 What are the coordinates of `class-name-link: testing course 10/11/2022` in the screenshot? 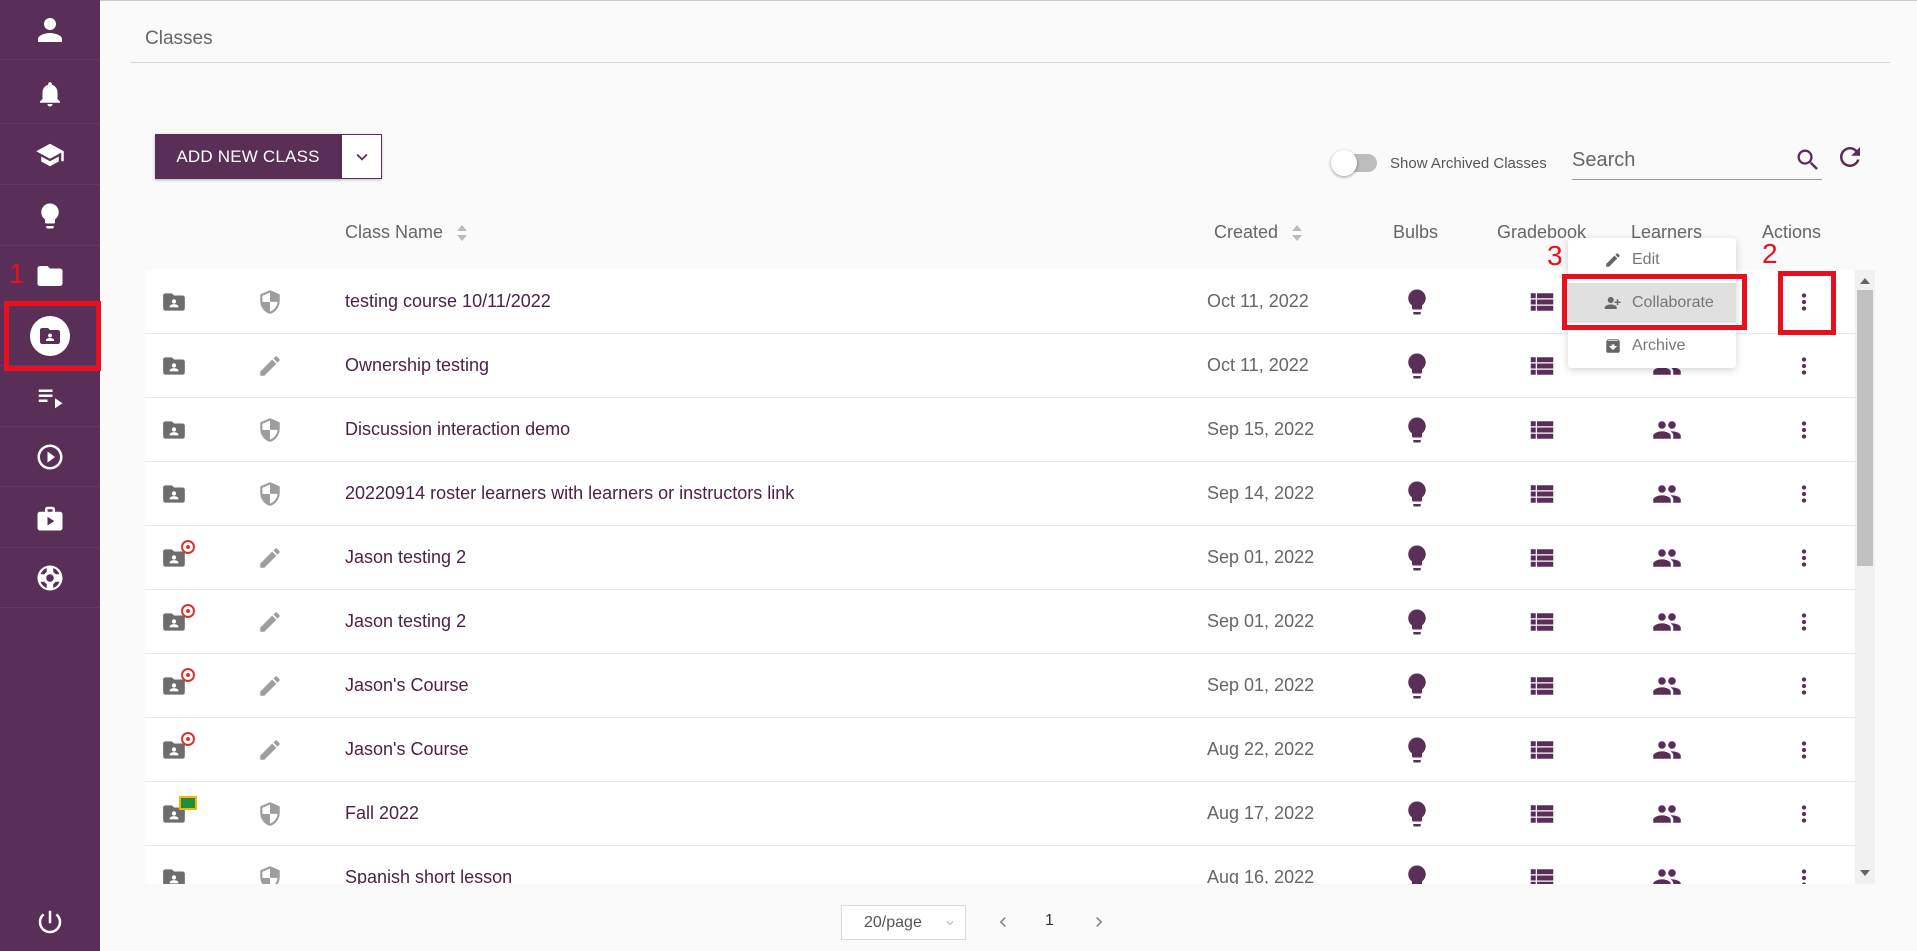 It's located at (448, 301).